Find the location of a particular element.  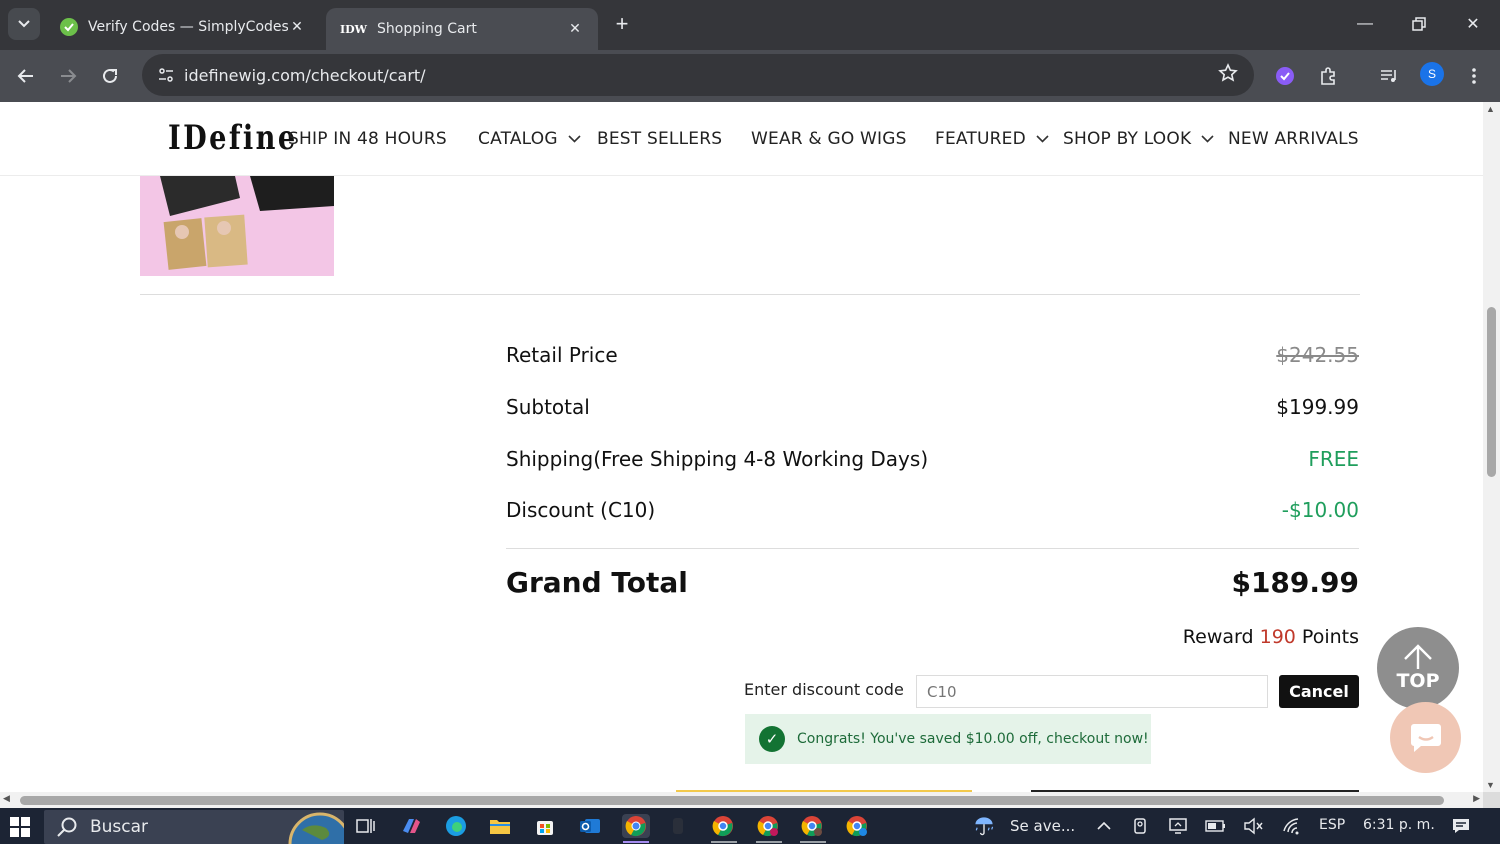

arrow-right-icon is located at coordinates (69, 76).